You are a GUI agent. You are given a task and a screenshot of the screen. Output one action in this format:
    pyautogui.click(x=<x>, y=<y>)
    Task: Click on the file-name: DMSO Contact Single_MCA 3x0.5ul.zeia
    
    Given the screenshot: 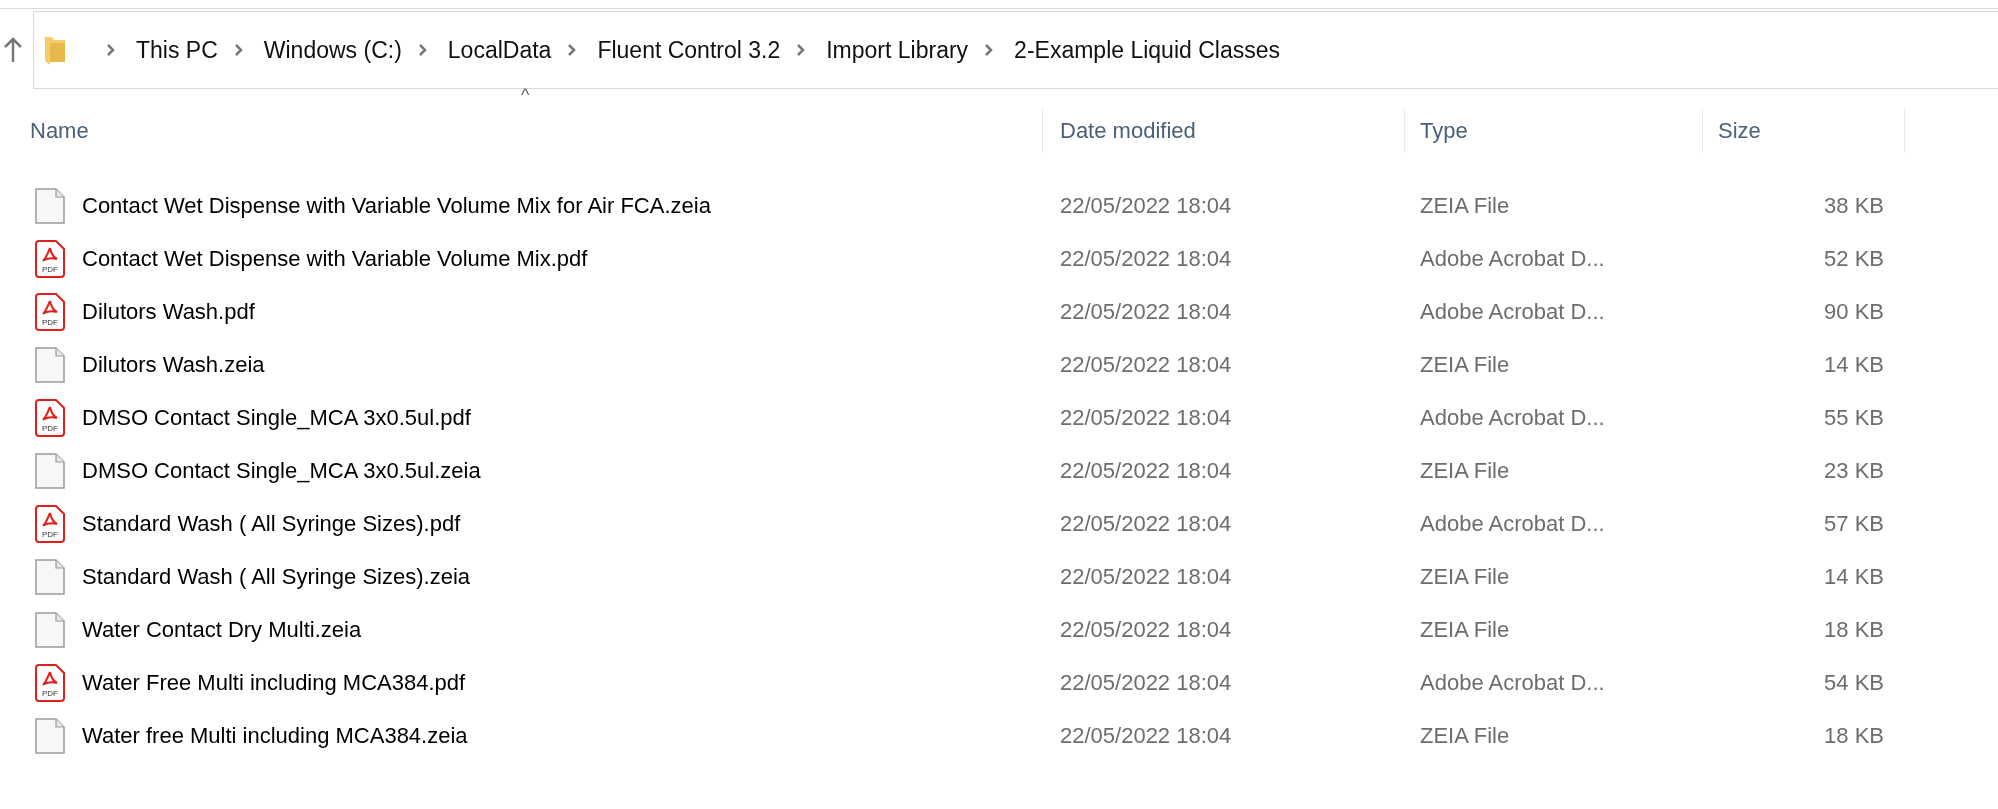 What is the action you would take?
    pyautogui.click(x=281, y=470)
    